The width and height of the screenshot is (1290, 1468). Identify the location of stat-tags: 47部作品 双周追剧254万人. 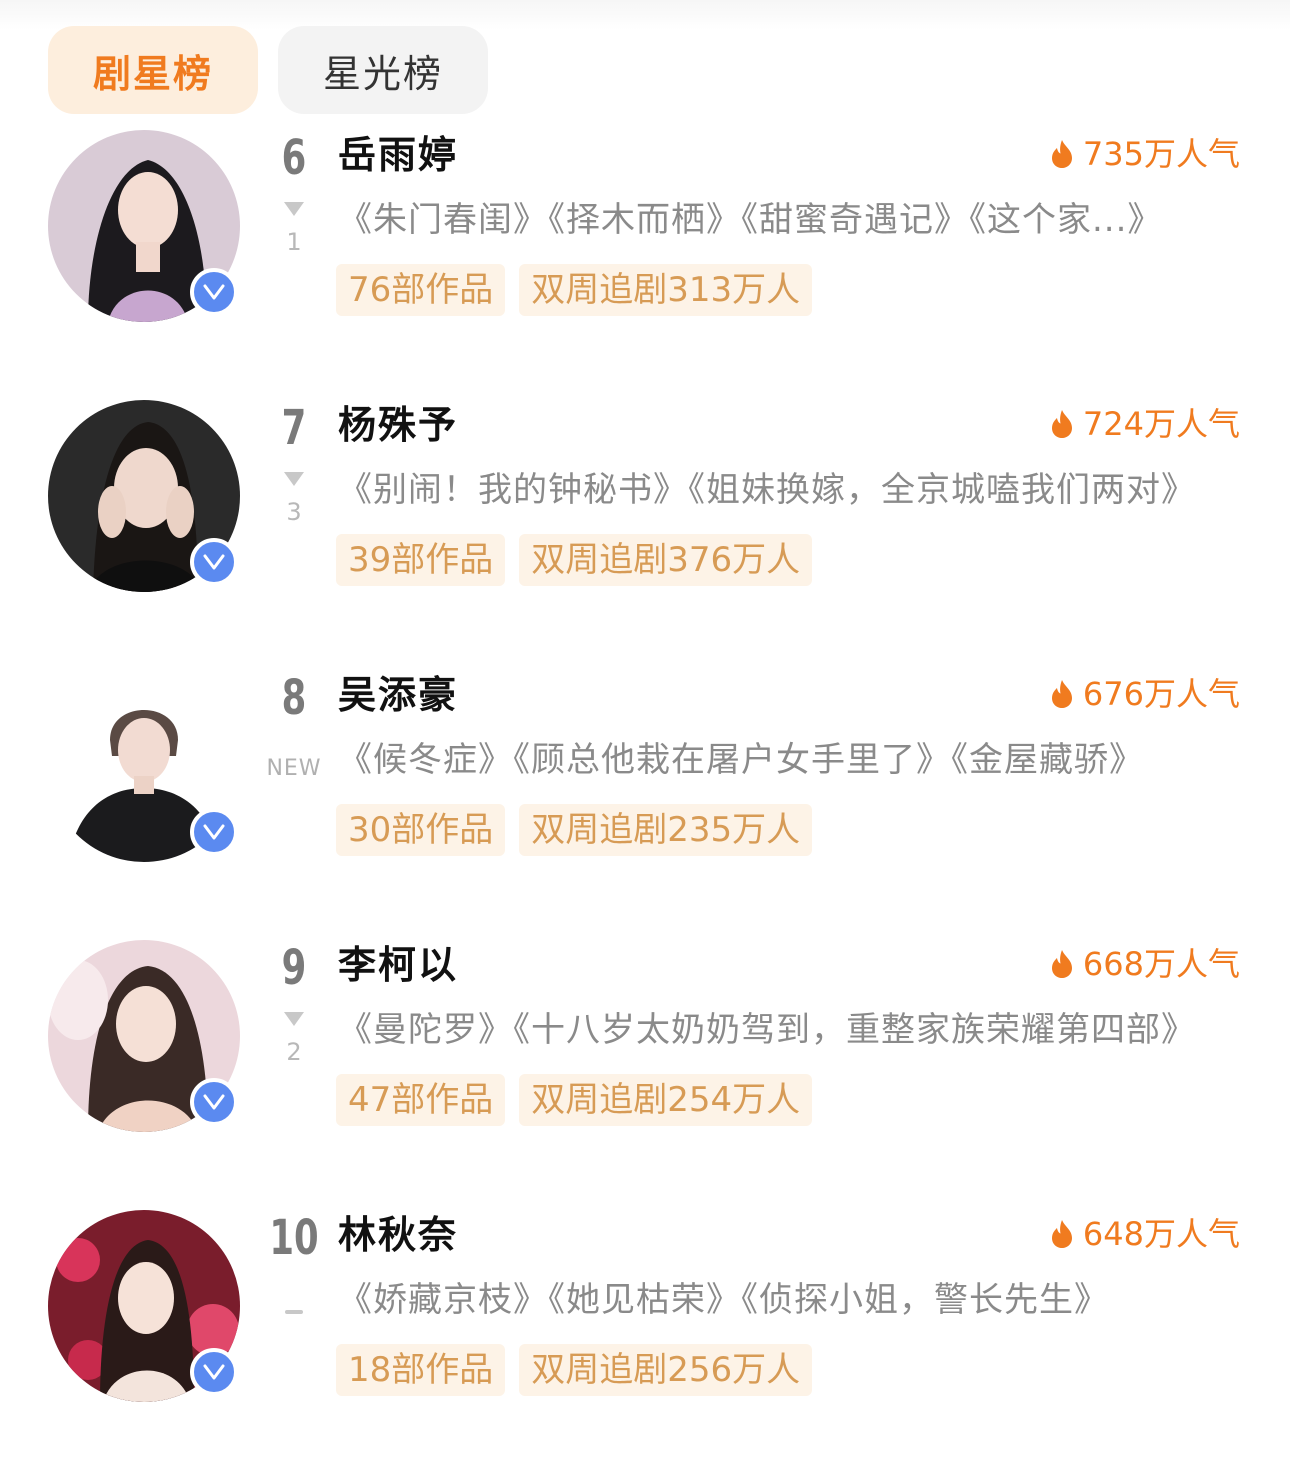
(574, 1100).